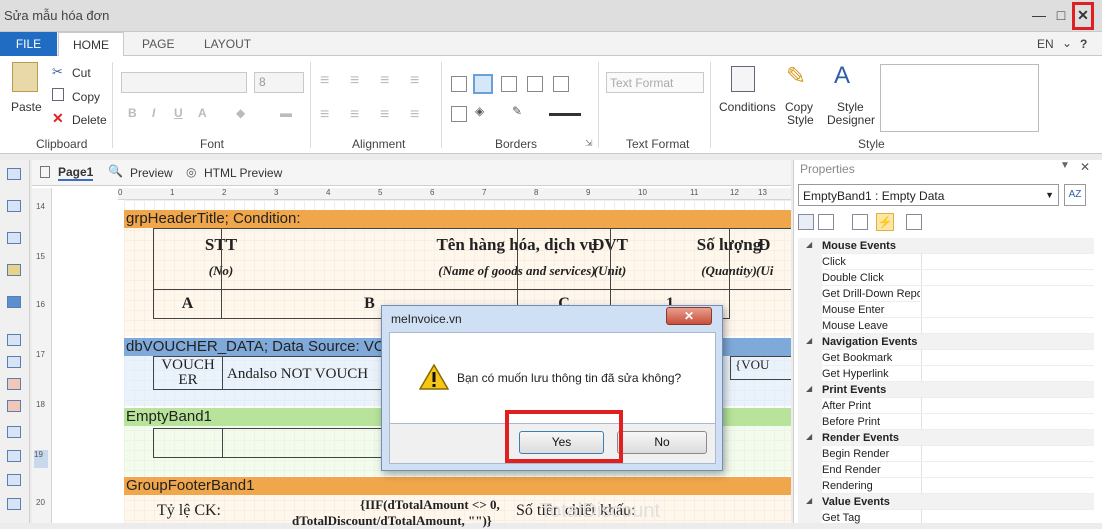 This screenshot has width=1102, height=529. Describe the element at coordinates (195, 259) in the screenshot. I see `header-cell-stt: STT (No)` at that location.